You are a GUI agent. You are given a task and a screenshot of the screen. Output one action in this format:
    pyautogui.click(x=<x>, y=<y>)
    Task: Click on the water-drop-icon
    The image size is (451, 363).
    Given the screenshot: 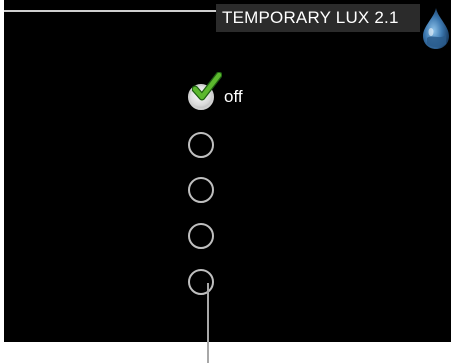 What is the action you would take?
    pyautogui.click(x=436, y=28)
    